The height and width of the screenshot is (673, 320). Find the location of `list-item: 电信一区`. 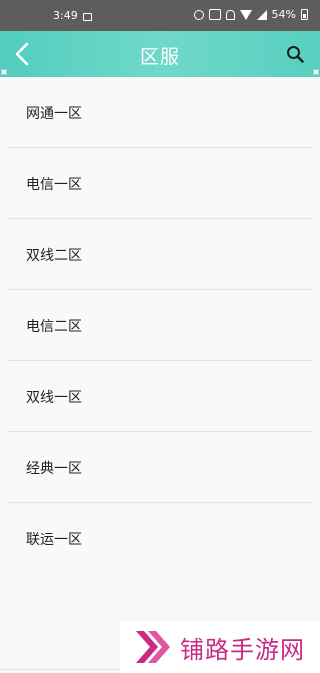

list-item: 电信一区 is located at coordinates (160, 183).